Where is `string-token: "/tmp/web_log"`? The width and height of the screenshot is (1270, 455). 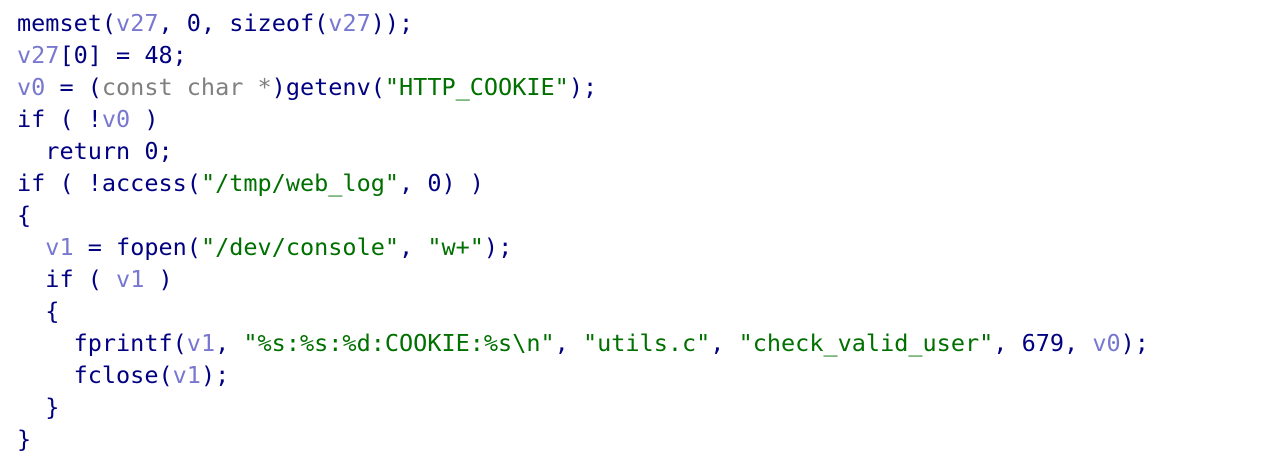
string-token: "/tmp/web_log" is located at coordinates (300, 183).